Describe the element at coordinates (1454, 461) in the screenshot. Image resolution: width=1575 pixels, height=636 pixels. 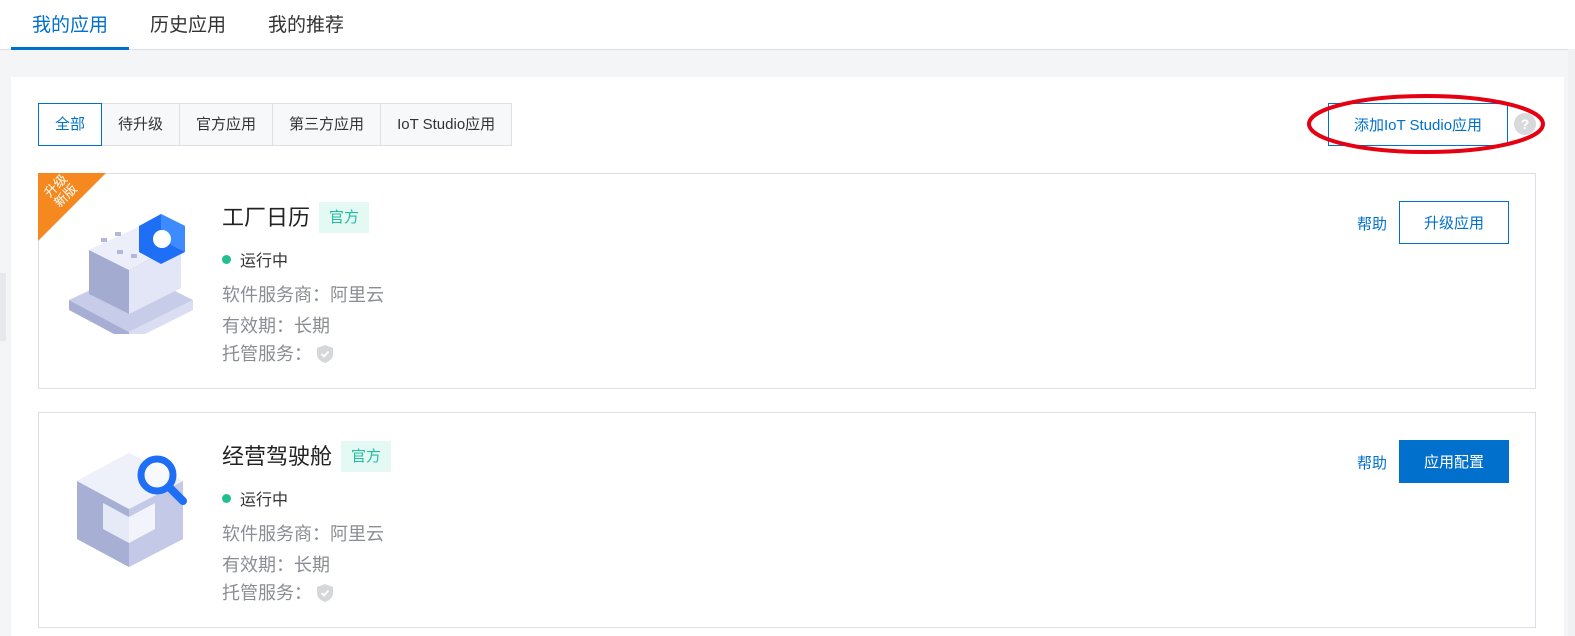
I see `app-config-button: 应用配置` at that location.